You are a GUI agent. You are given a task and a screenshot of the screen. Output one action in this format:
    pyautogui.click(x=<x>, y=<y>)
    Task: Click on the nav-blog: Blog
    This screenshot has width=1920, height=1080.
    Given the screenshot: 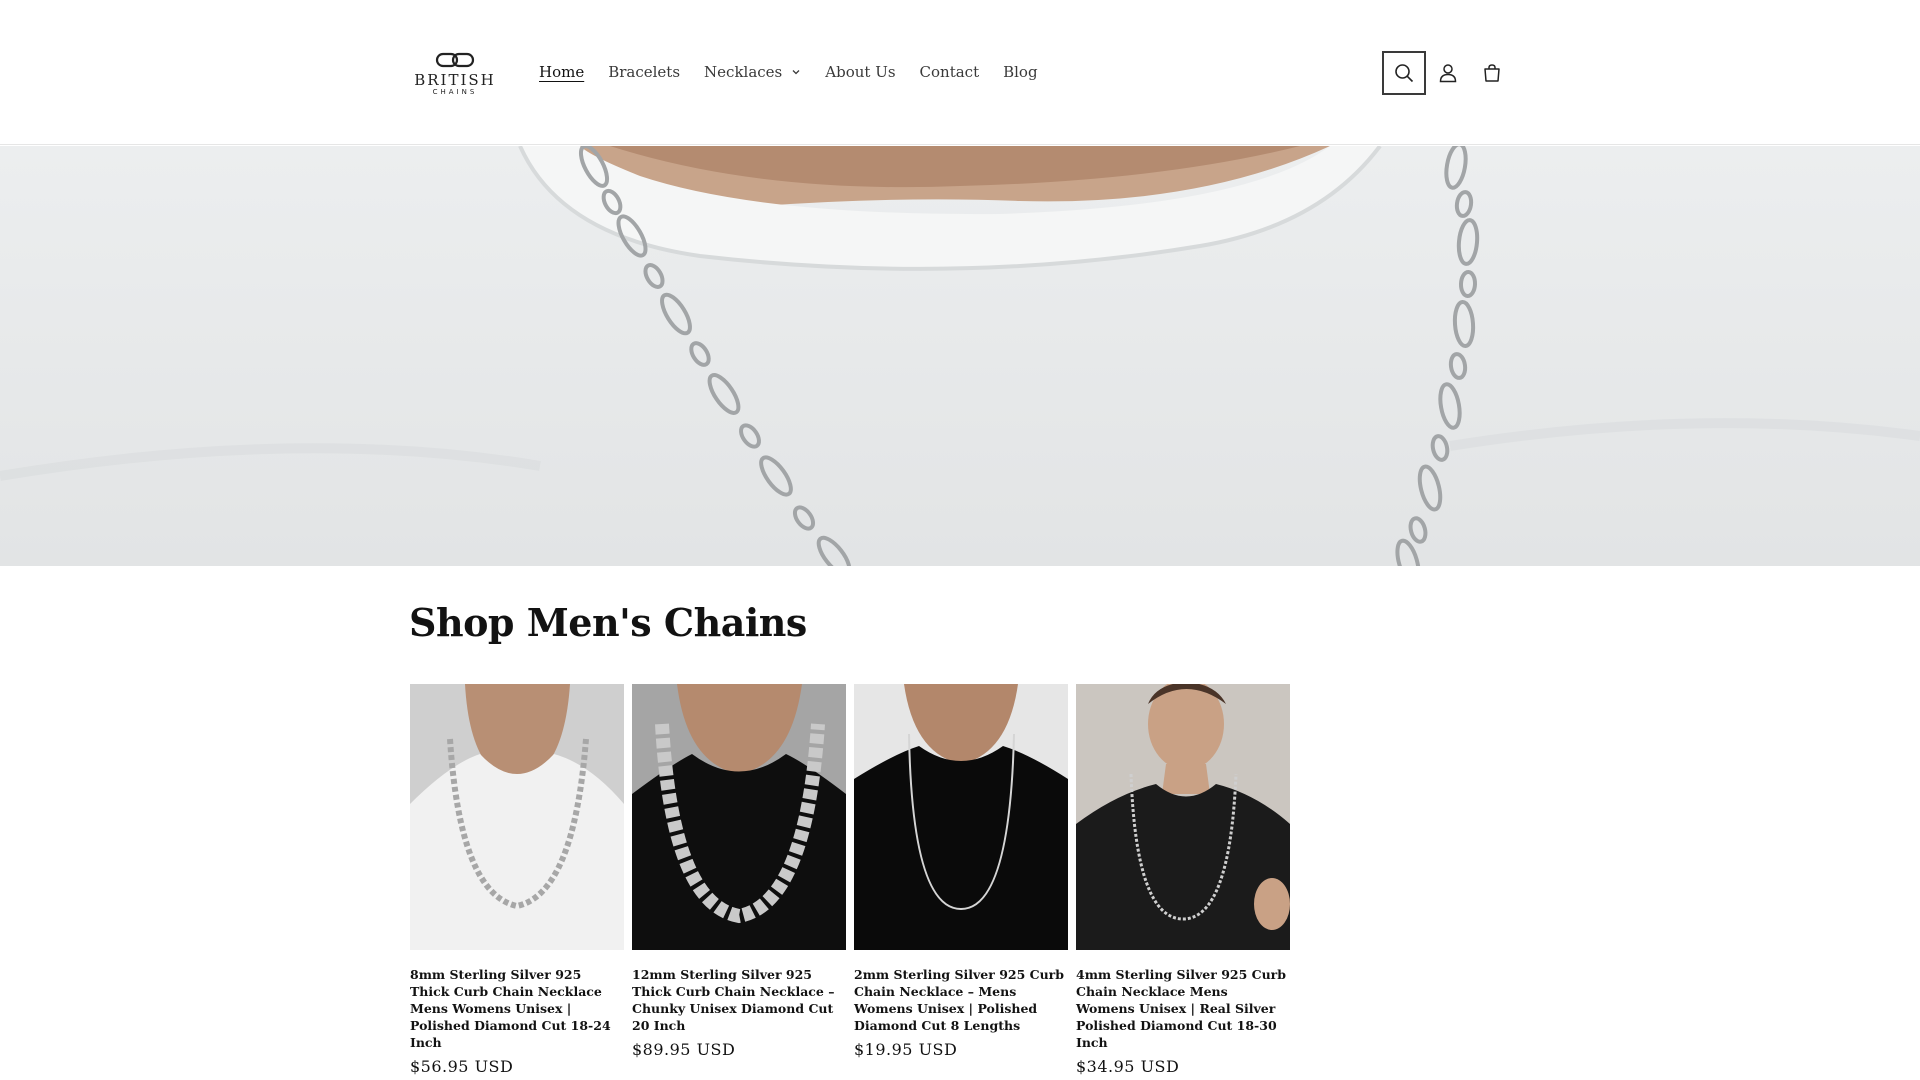 What is the action you would take?
    pyautogui.click(x=1020, y=72)
    